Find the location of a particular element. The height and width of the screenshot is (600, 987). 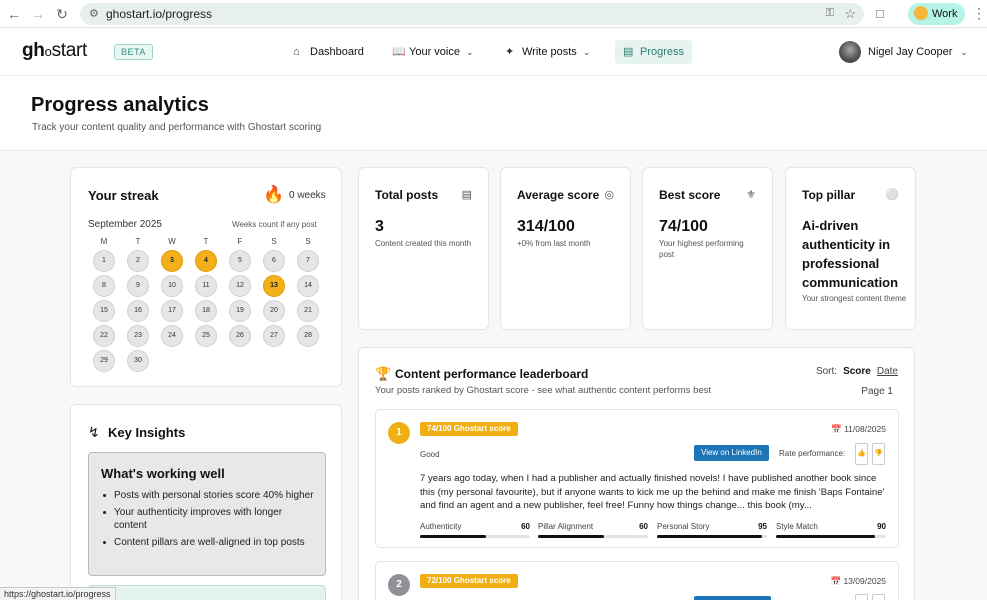

grade-label: Good is located at coordinates (430, 454).